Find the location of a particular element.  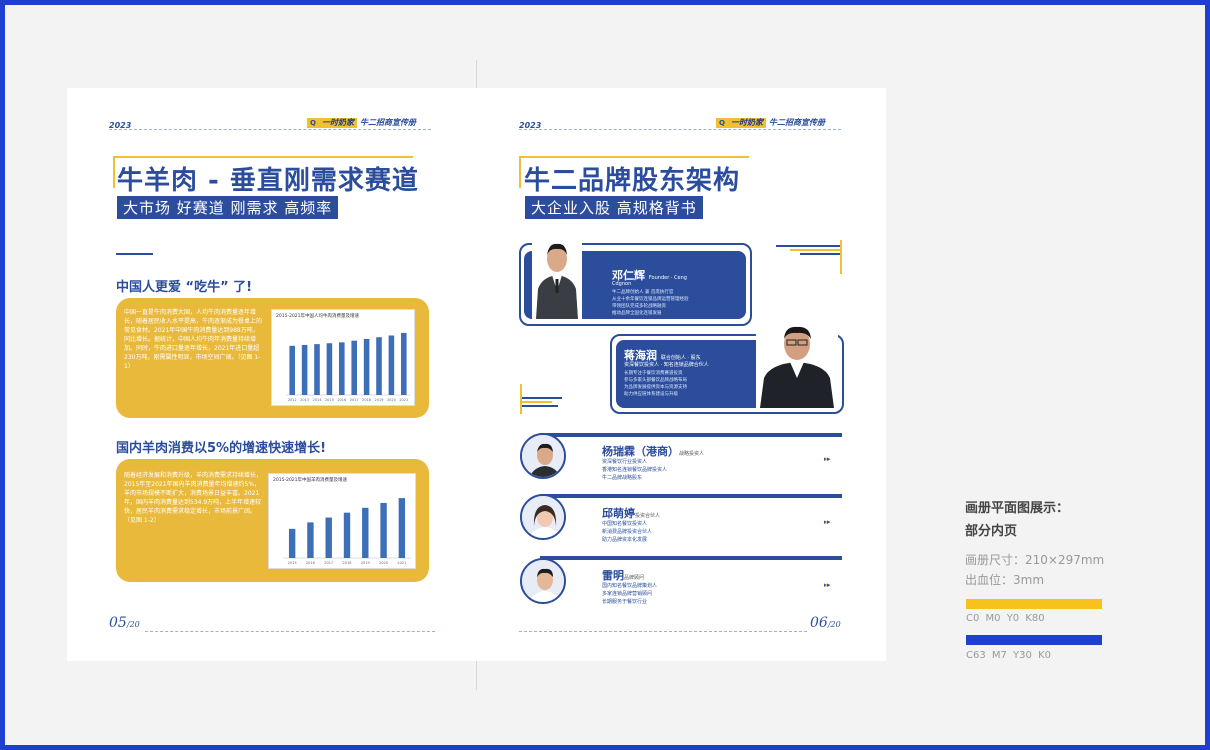

row-desc: 资深餐饮行业投资人 香港知名连锁餐饮品牌投资人 牛二品牌战略股东 is located at coordinates (635, 470).